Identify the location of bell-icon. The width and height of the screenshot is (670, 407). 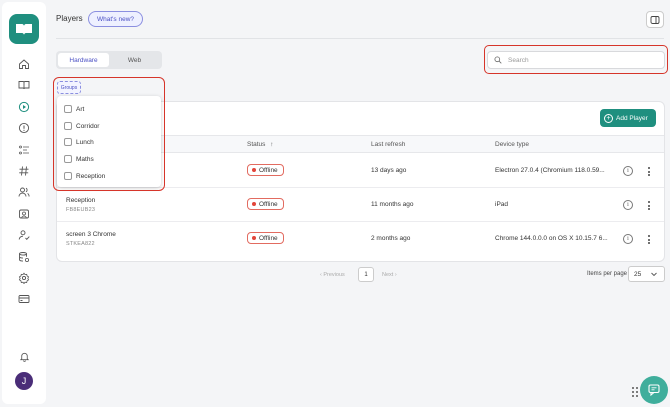
(24, 356).